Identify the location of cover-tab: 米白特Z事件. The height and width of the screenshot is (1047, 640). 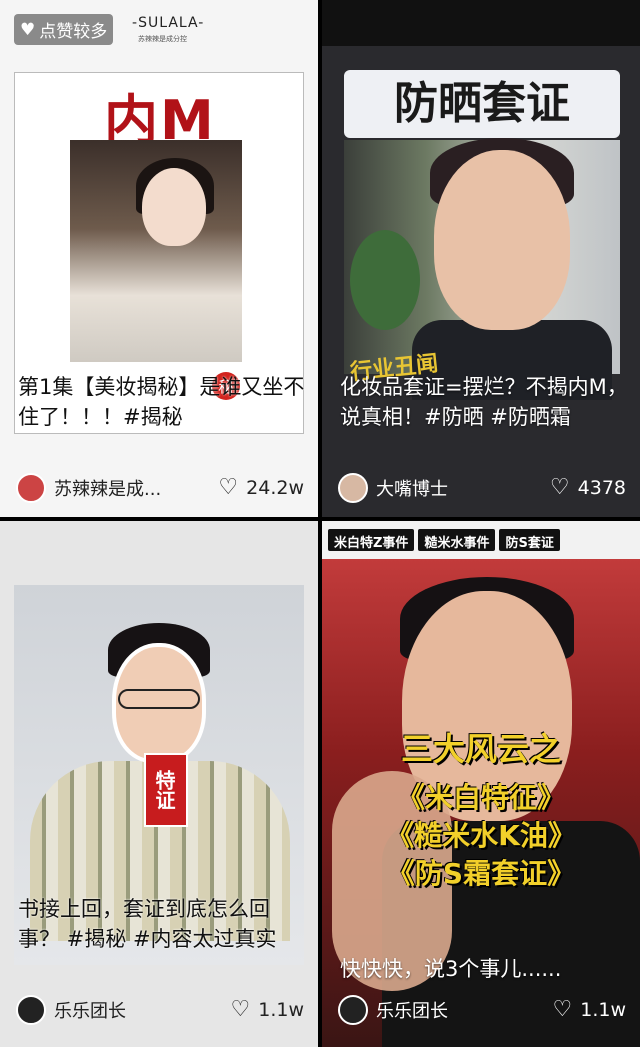
(371, 540).